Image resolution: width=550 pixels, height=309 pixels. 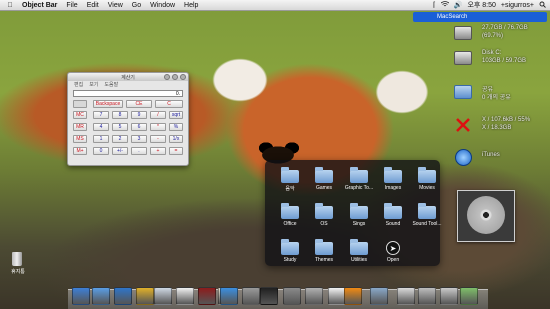 What do you see at coordinates (496, 98) in the screenshot?
I see `shared-count: 0 개의 공유` at bounding box center [496, 98].